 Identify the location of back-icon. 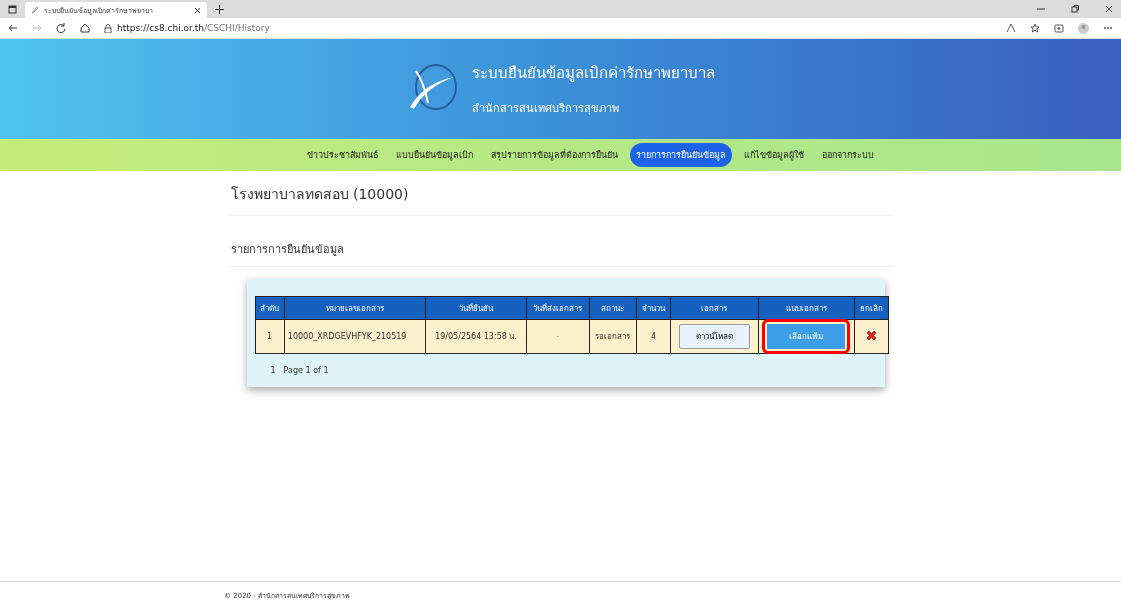
(13, 28).